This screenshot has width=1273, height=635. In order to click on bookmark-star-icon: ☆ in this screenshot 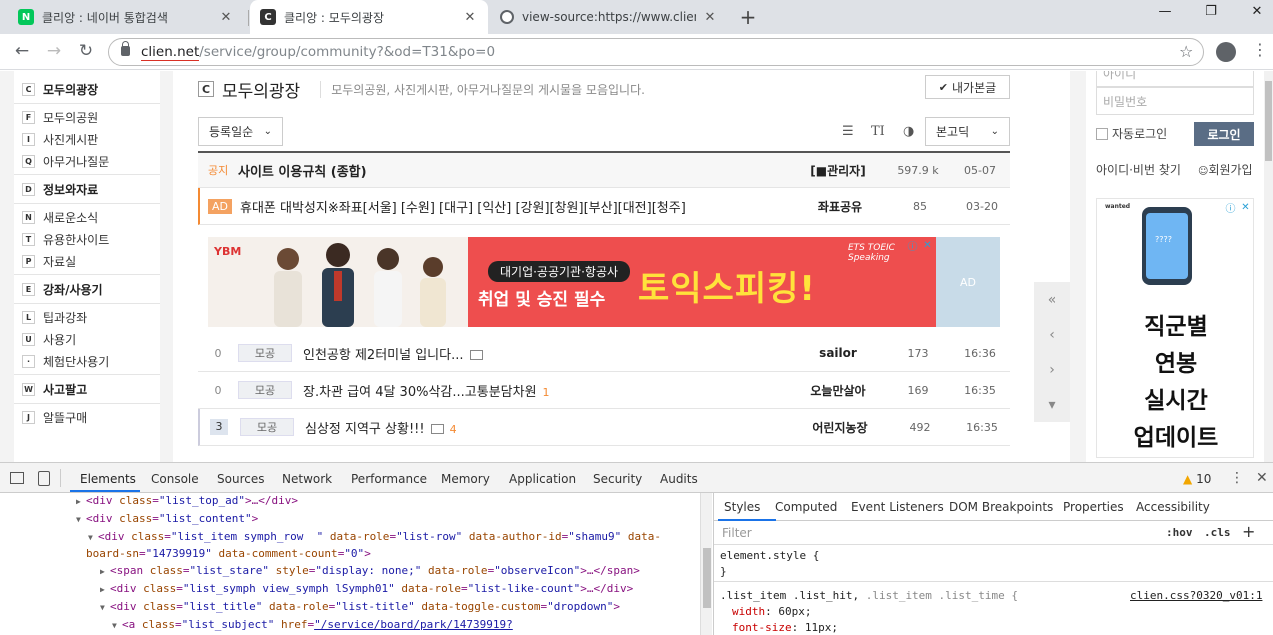, I will do `click(1186, 51)`.